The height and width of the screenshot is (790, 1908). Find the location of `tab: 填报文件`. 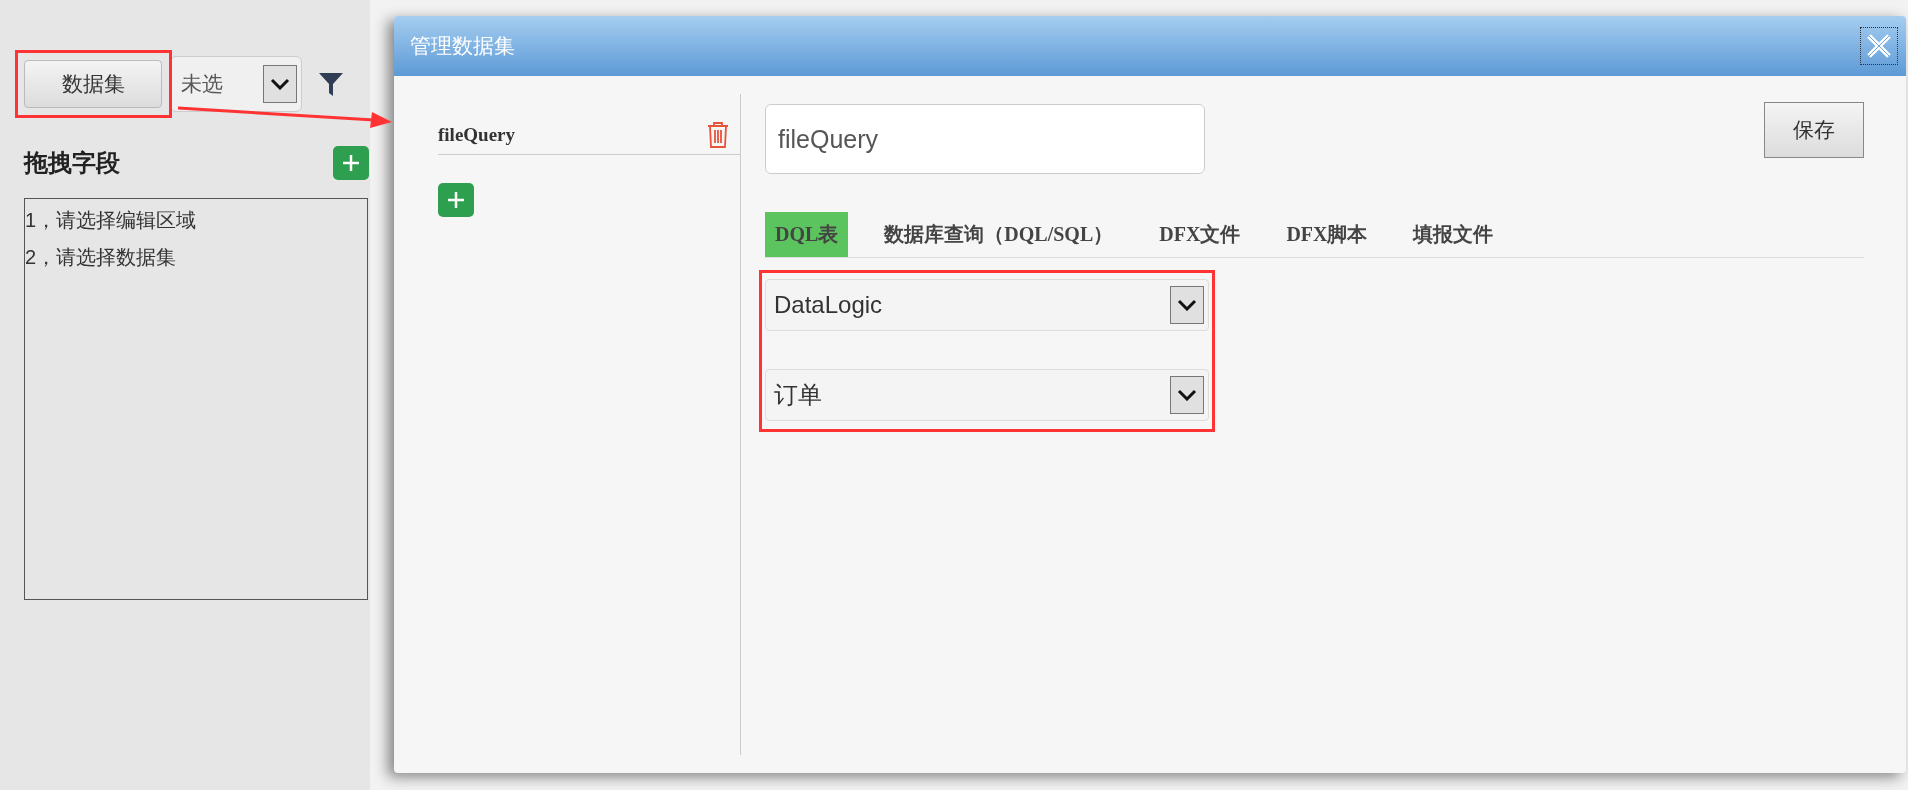

tab: 填报文件 is located at coordinates (1453, 234).